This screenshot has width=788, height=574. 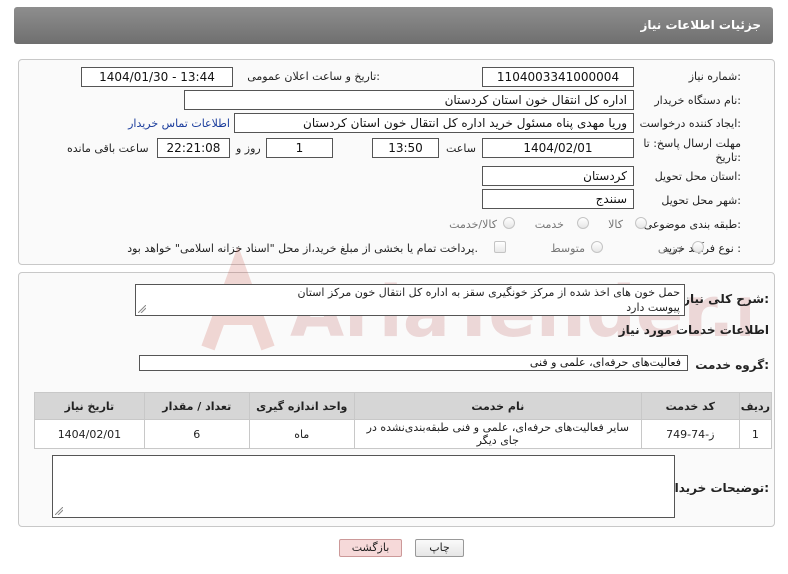 I want to click on cell-qty: 6, so click(x=196, y=434).